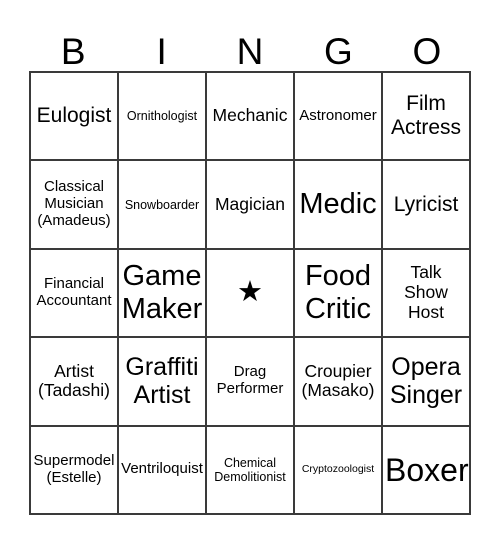  I want to click on bingo-cell-label: Boxer, so click(427, 469).